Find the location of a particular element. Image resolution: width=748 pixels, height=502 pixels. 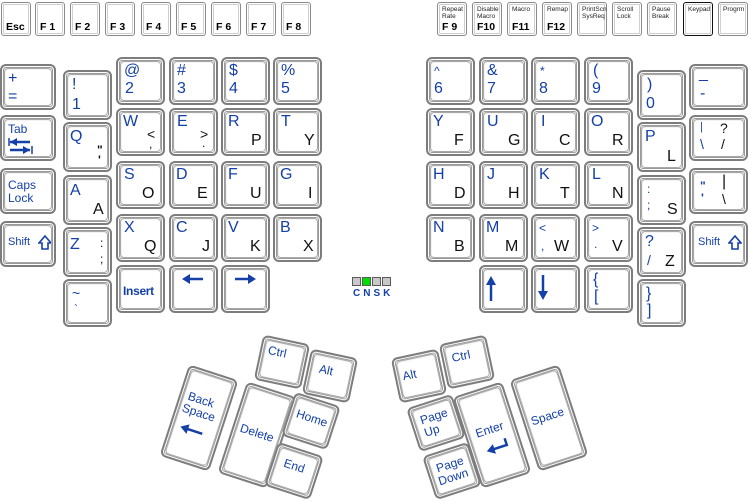

key-tilde: ~ ` is located at coordinates (87, 303).